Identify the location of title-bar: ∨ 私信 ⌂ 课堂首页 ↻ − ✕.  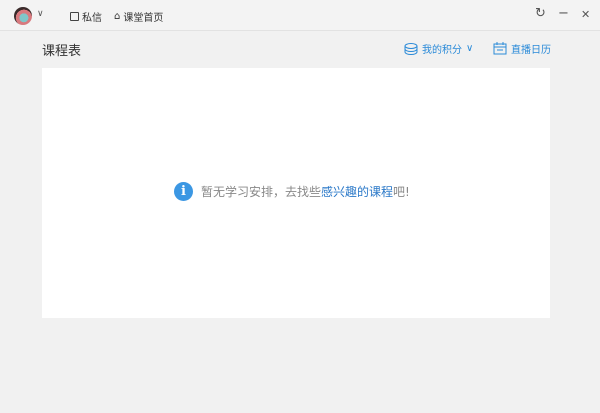
(300, 15).